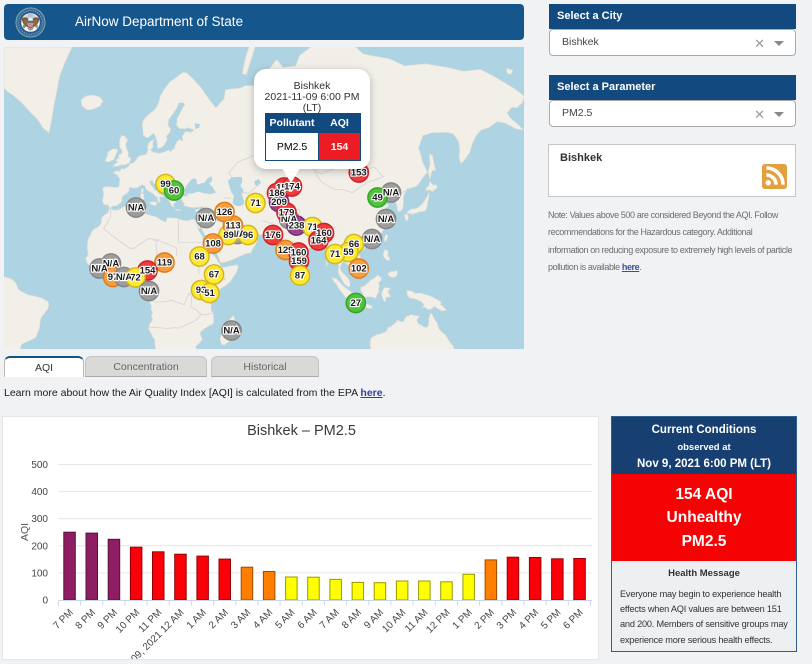 The height and width of the screenshot is (664, 812). I want to click on svg-text: 0, so click(45, 601).